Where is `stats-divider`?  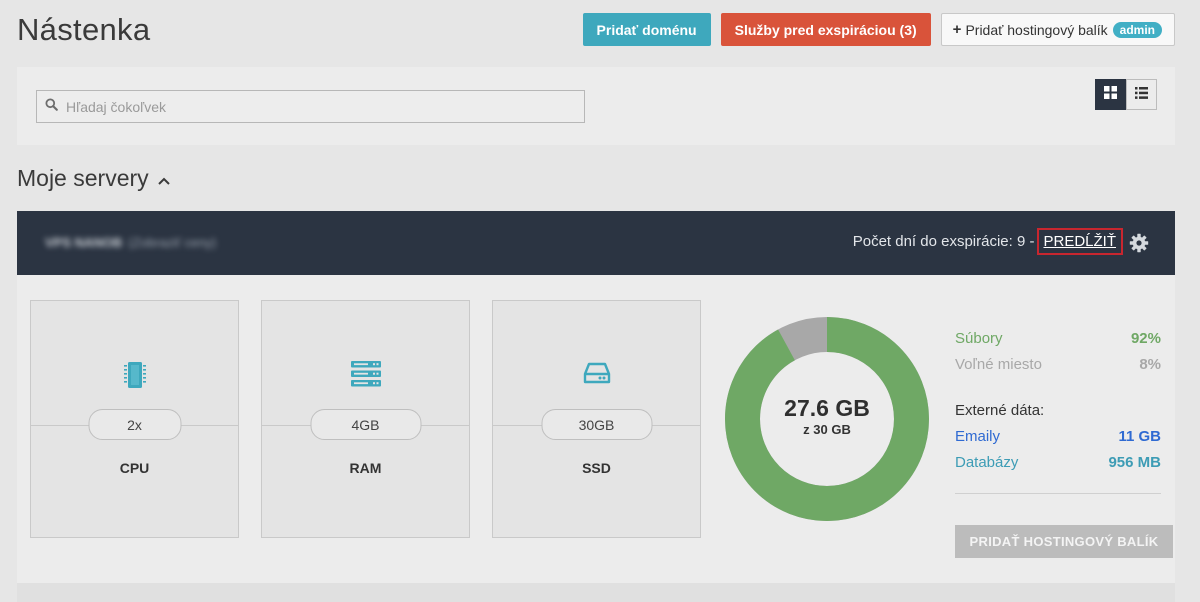
stats-divider is located at coordinates (1058, 493).